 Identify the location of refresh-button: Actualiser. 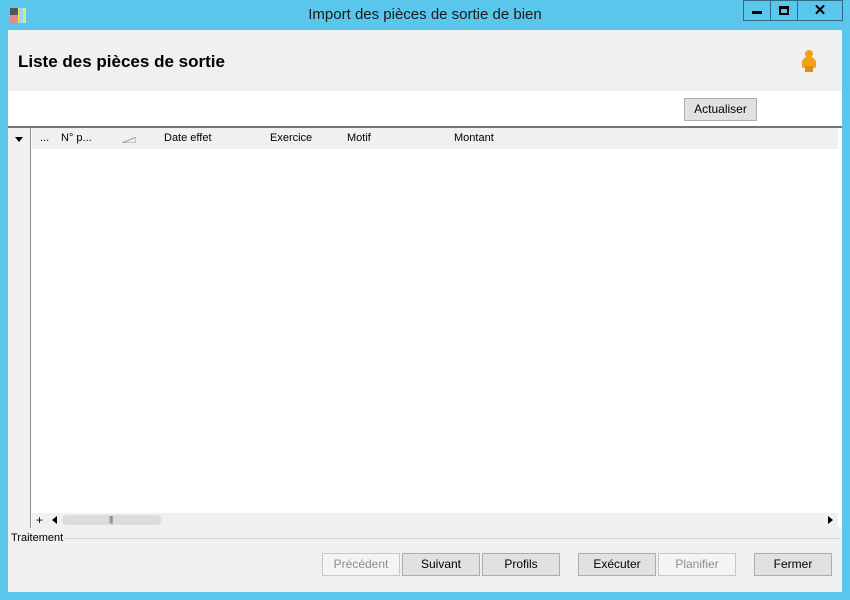
(720, 109).